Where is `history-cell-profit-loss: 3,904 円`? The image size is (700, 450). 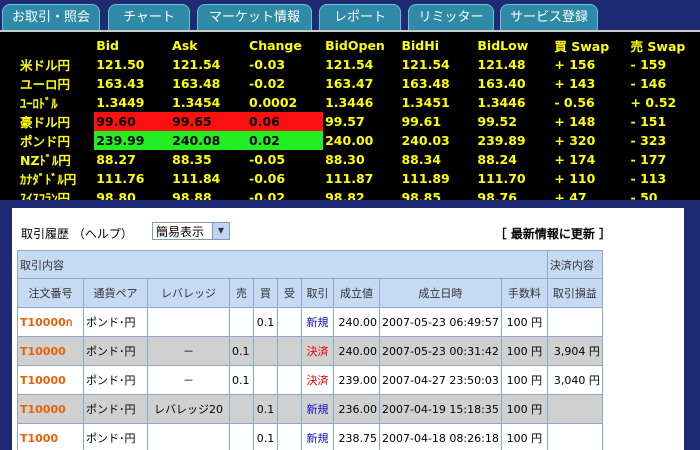 history-cell-profit-loss: 3,904 円 is located at coordinates (574, 351).